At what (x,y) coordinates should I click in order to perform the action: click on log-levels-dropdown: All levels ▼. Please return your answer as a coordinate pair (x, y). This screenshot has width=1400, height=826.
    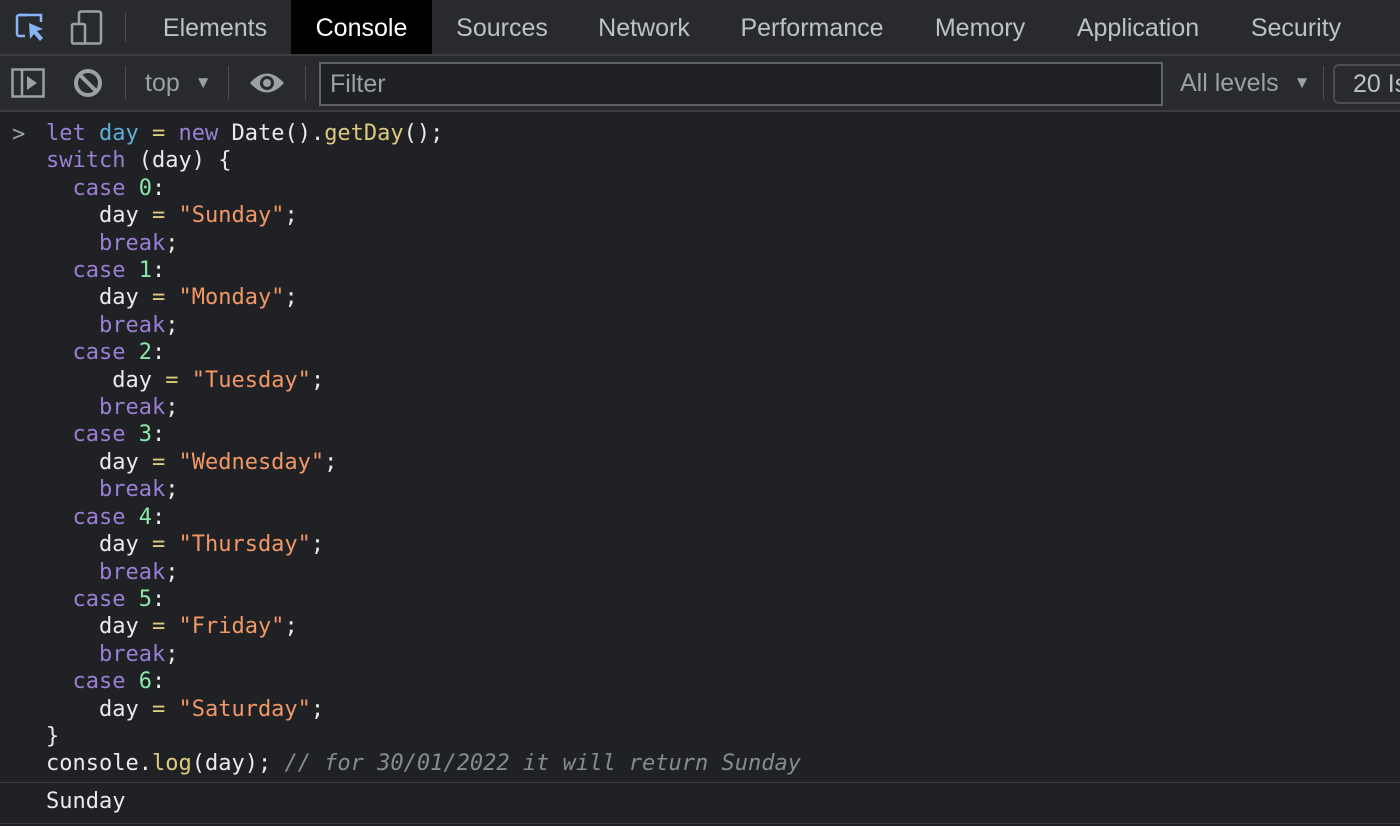
    Looking at the image, I should click on (1245, 83).